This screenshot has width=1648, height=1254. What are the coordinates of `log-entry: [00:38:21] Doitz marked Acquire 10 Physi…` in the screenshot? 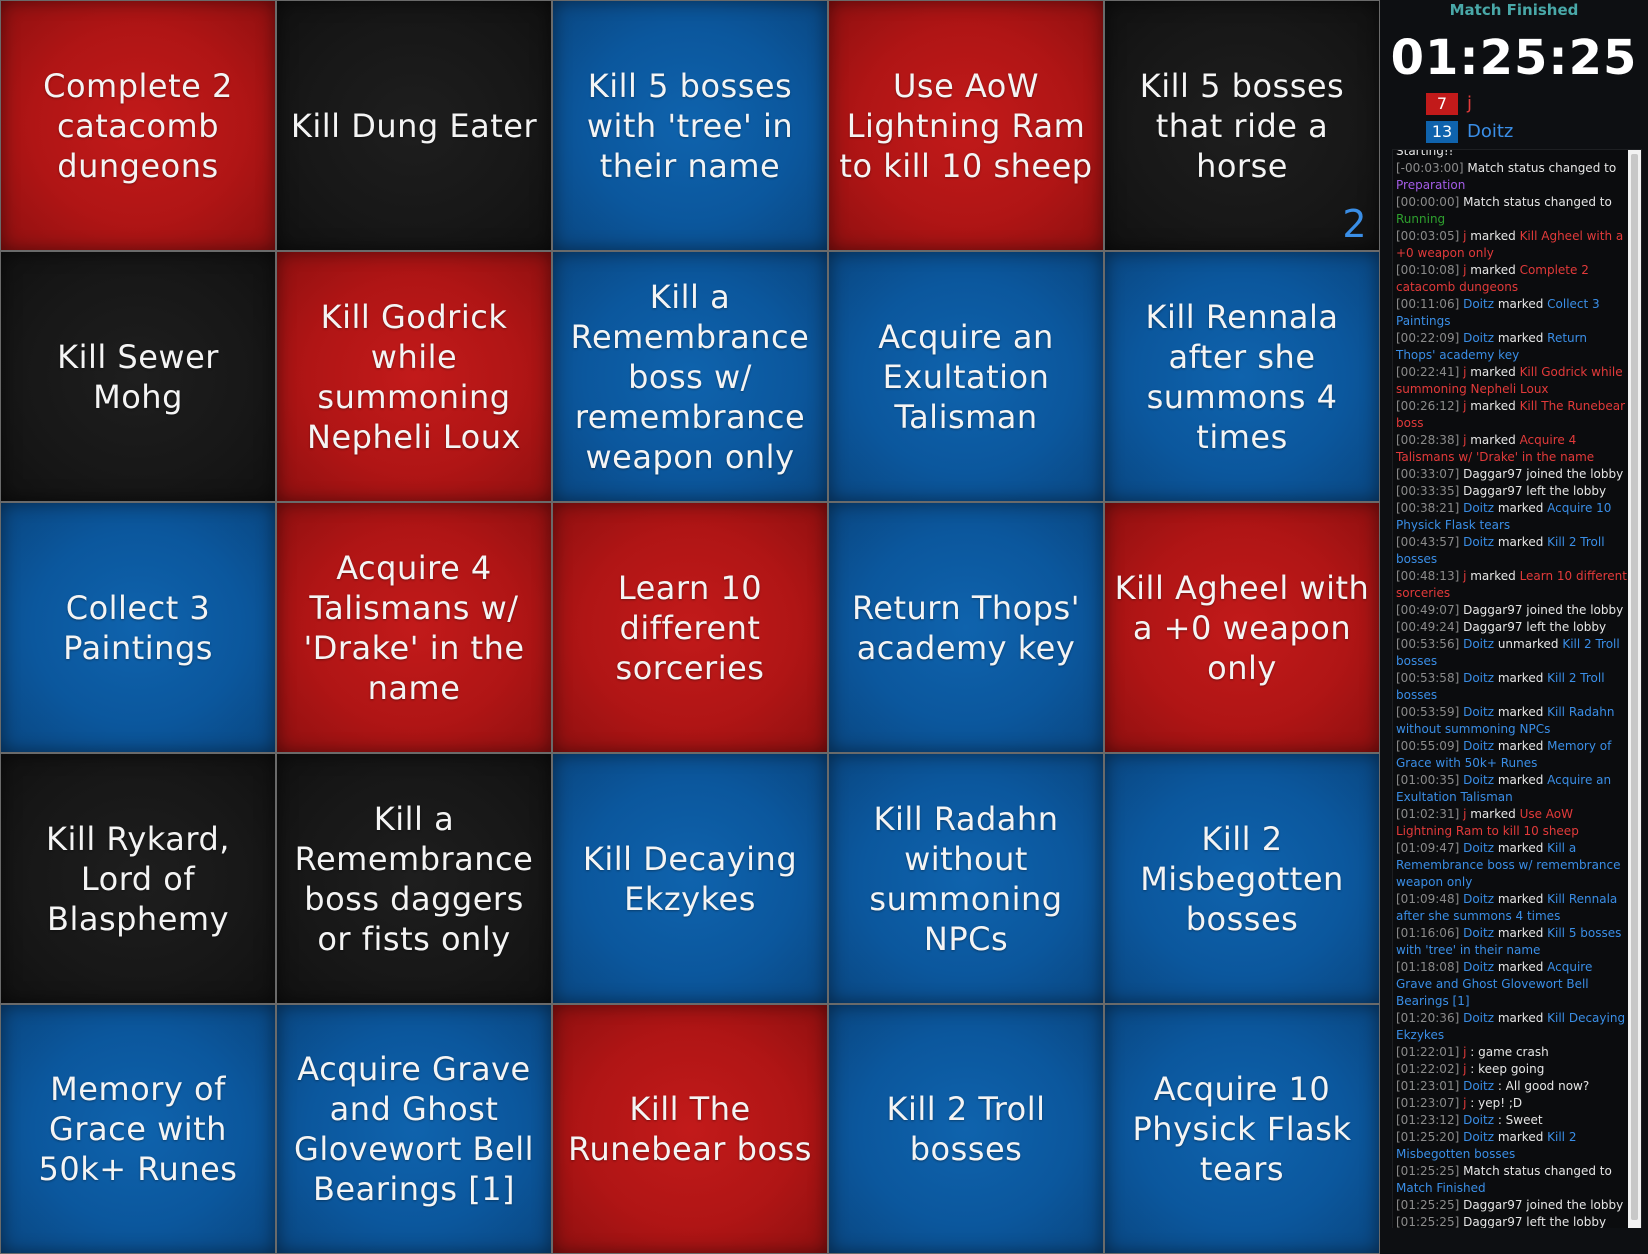 It's located at (1512, 517).